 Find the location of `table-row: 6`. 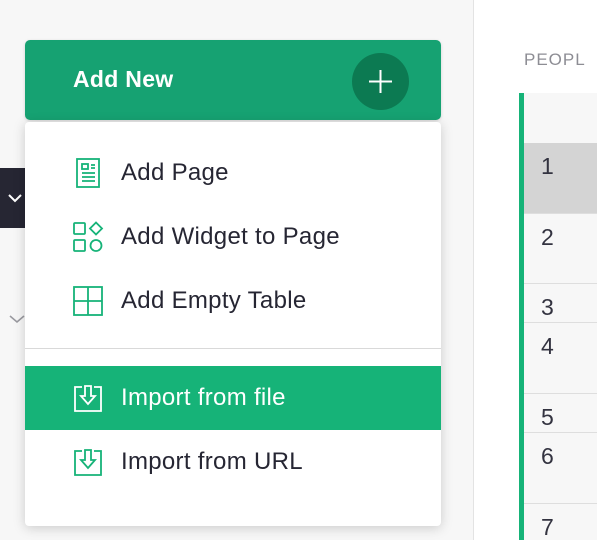

table-row: 6 is located at coordinates (560, 468).